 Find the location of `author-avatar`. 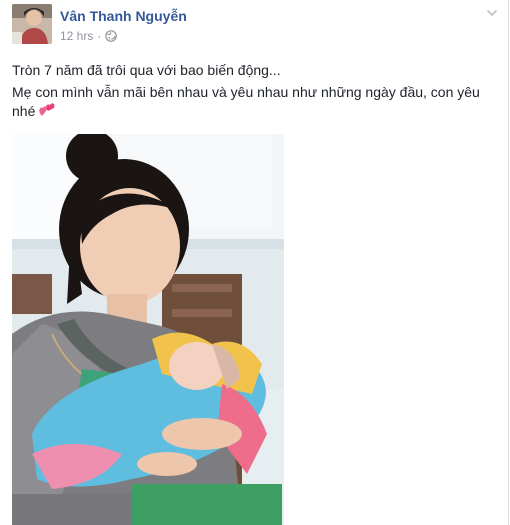

author-avatar is located at coordinates (32, 24).